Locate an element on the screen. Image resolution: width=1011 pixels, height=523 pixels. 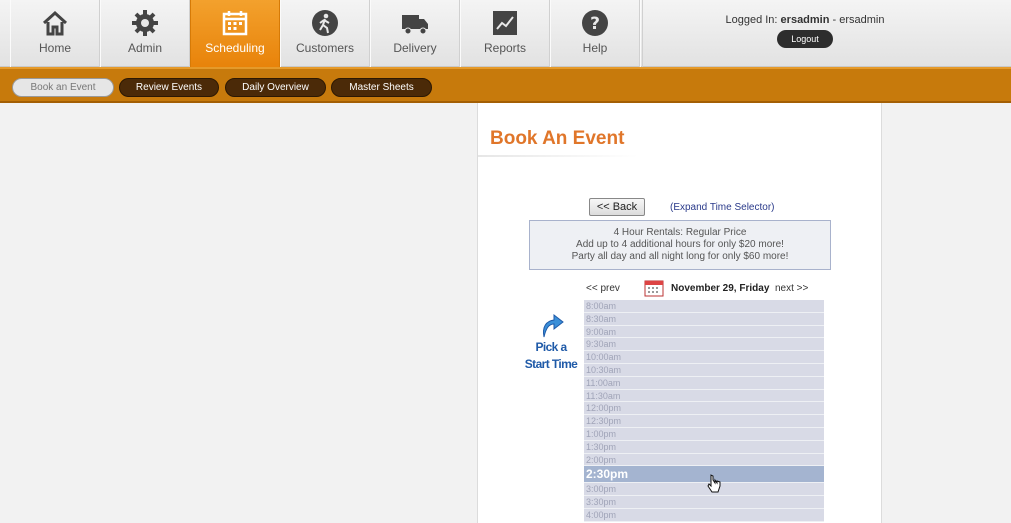
nav-admin: Admin is located at coordinates (145, 33).